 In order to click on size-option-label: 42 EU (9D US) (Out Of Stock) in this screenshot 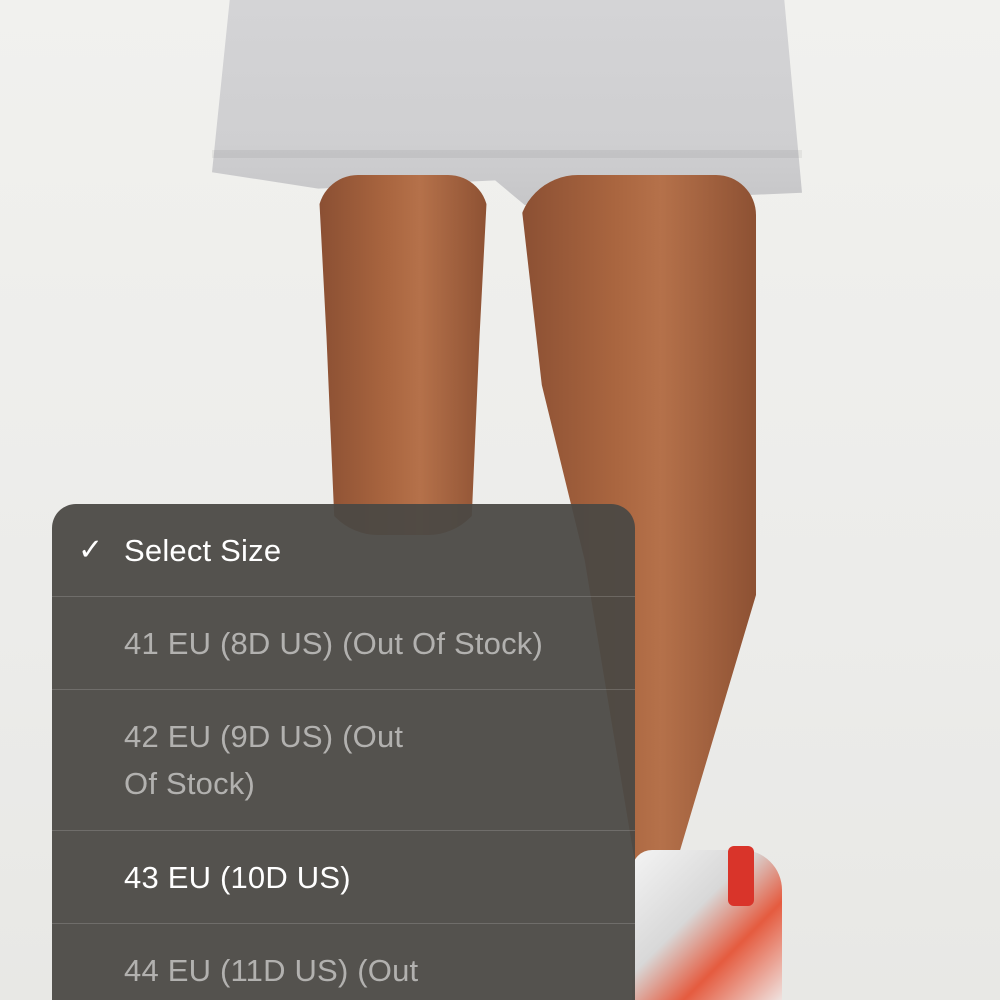, I will do `click(264, 760)`.